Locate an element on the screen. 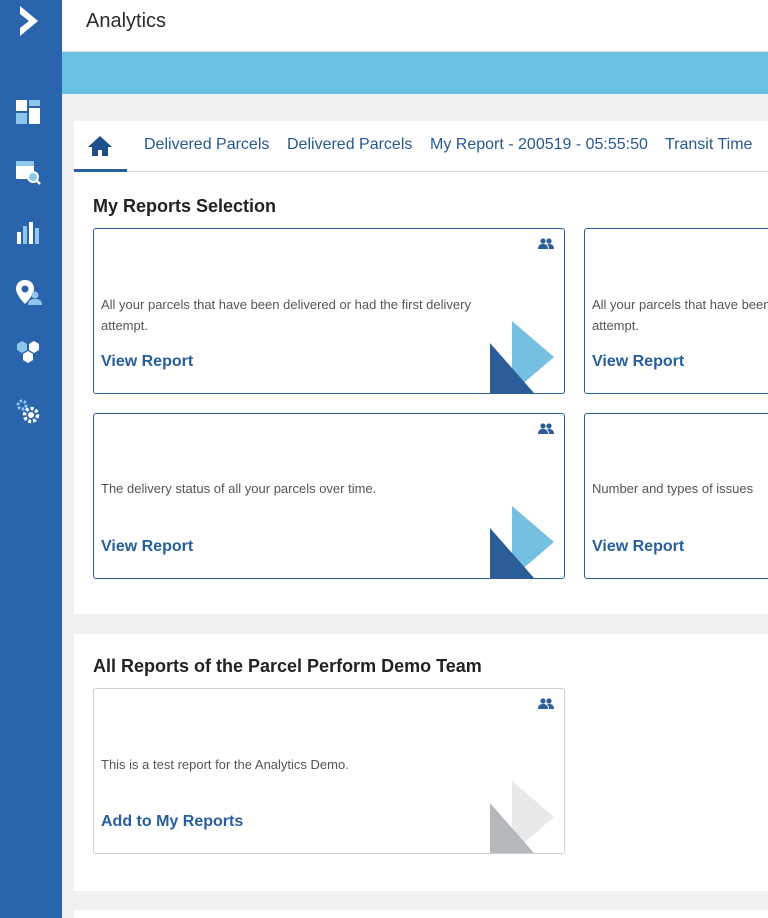  bar-chart-icon is located at coordinates (28, 232).